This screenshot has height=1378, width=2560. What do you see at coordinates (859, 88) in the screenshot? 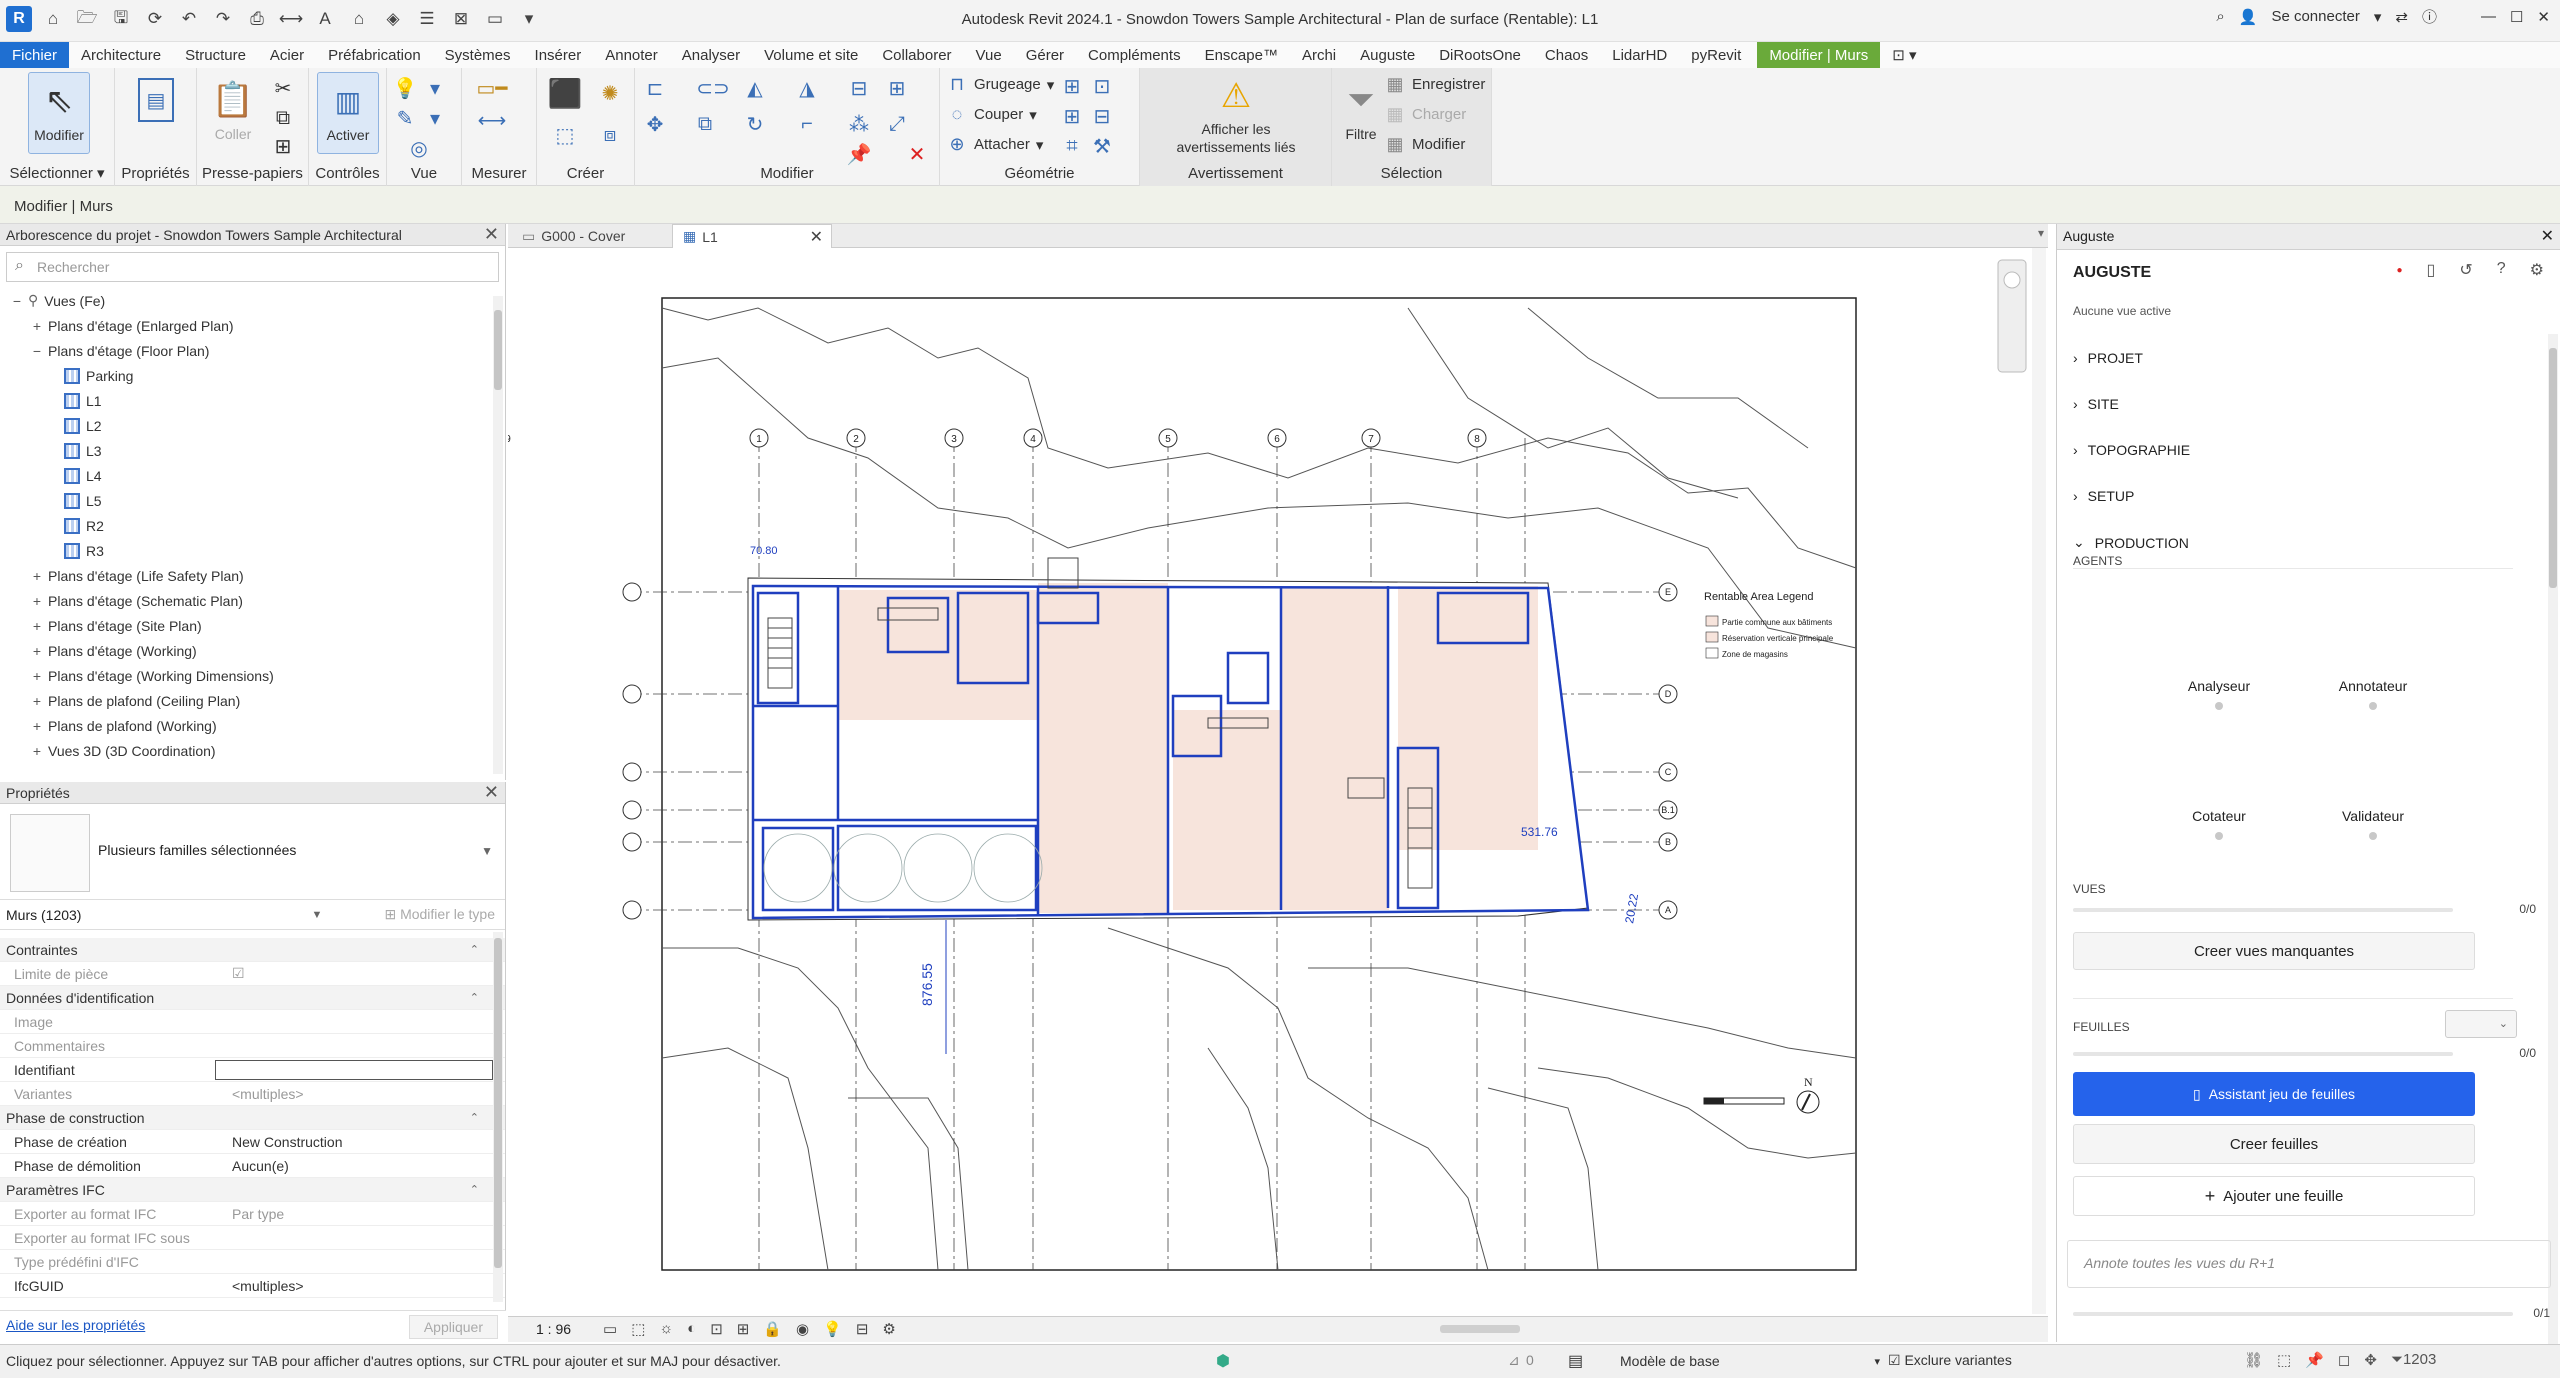
I see `split-icon: ⊟` at bounding box center [859, 88].